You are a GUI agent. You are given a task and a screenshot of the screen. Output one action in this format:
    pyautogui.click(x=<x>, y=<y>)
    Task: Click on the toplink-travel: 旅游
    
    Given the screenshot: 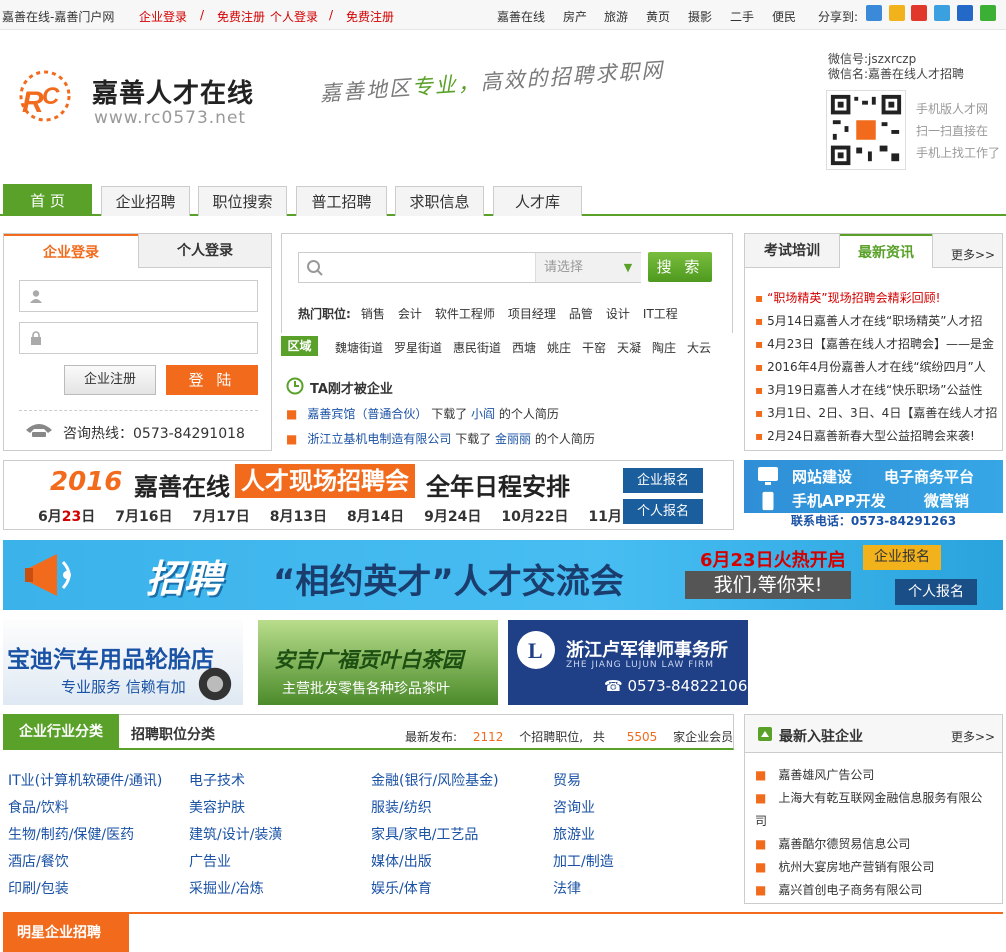 What is the action you would take?
    pyautogui.click(x=616, y=16)
    